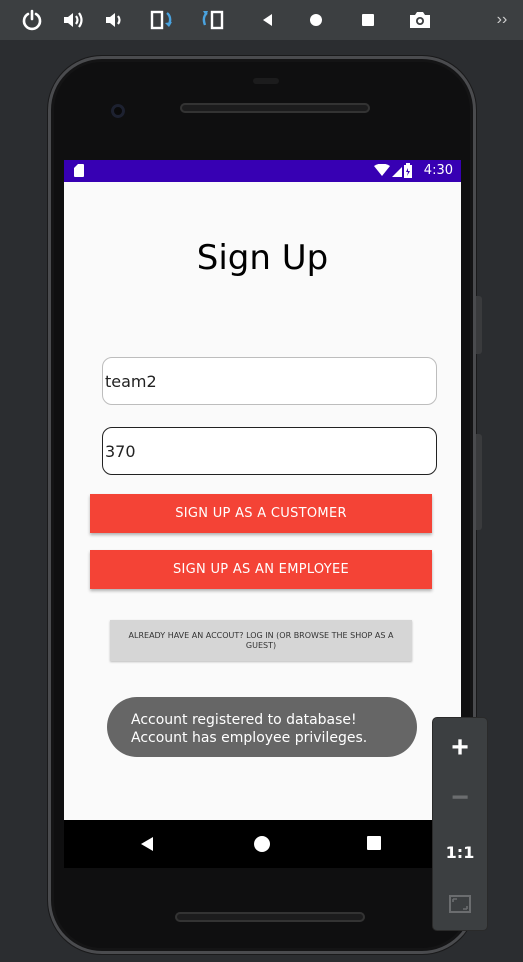 This screenshot has height=962, width=523. Describe the element at coordinates (269, 451) in the screenshot. I see `password-field: 370` at that location.